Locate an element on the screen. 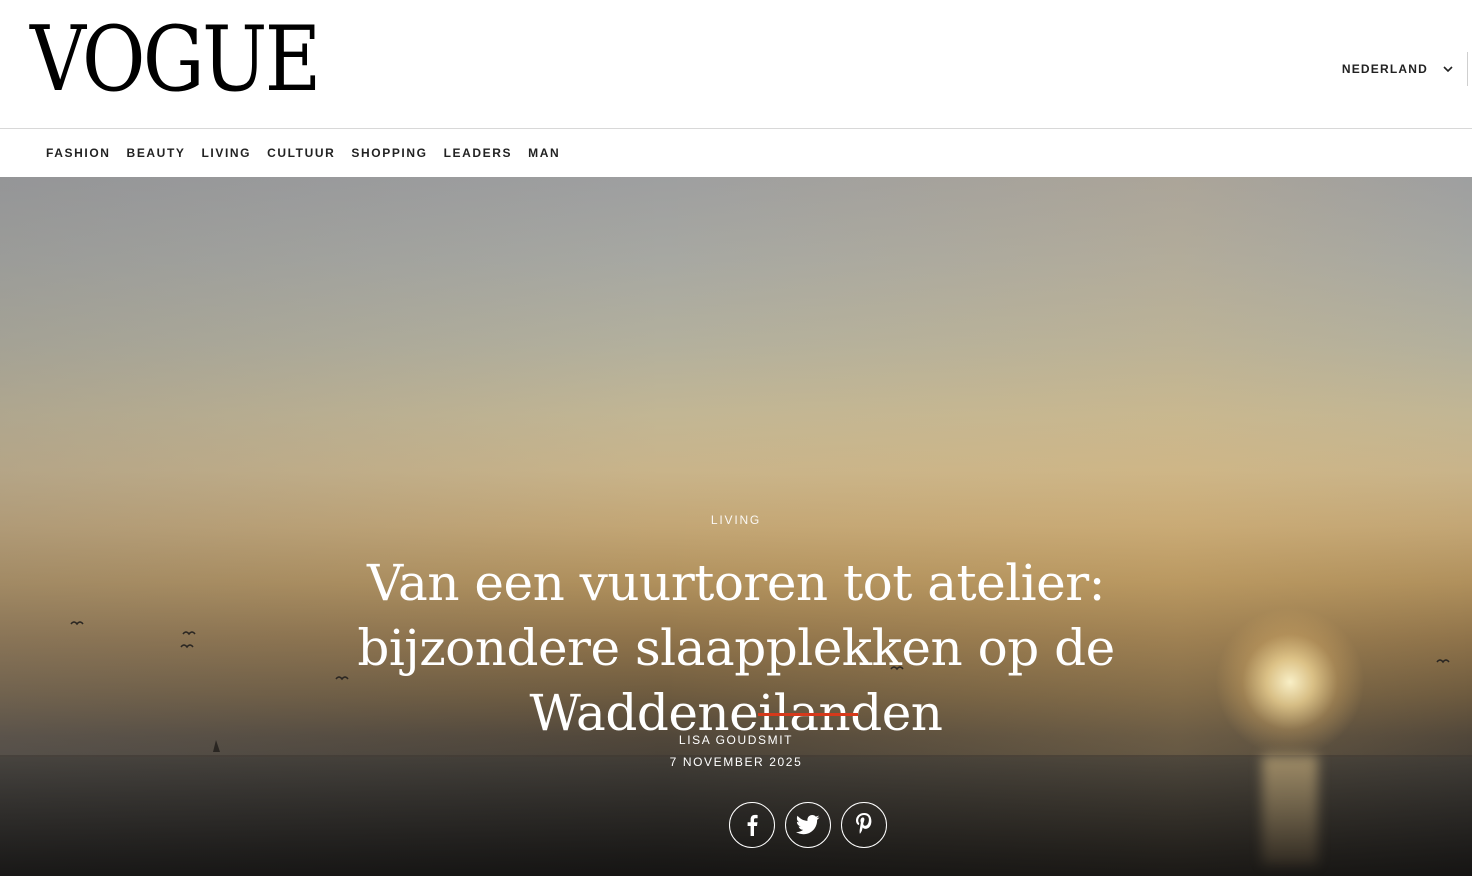  nav-item-shopping: SHOPPING is located at coordinates (389, 153).